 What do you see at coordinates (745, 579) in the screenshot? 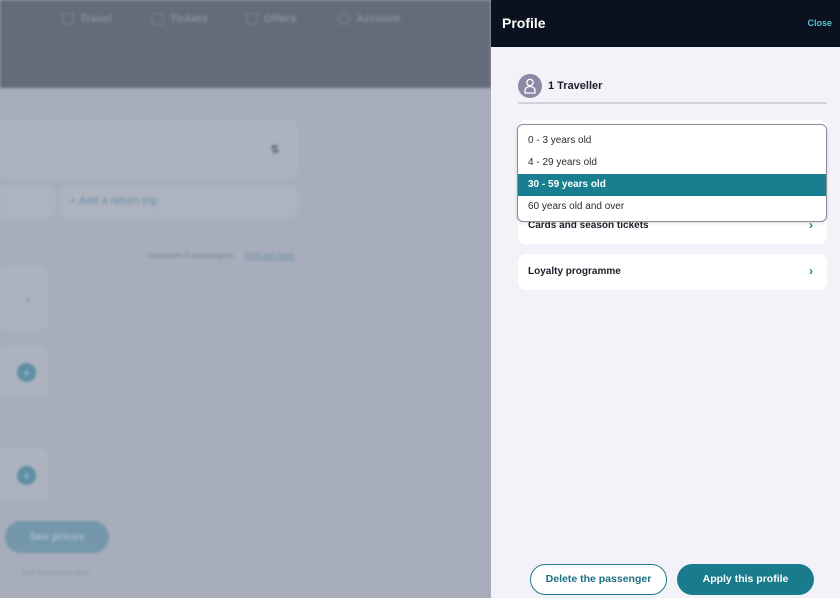
I see `apply-profile-button: Apply this profile` at bounding box center [745, 579].